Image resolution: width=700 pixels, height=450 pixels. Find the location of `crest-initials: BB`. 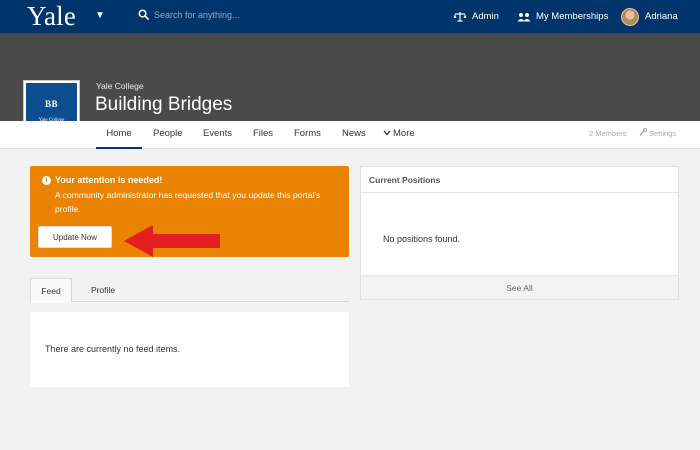

crest-initials: BB is located at coordinates (51, 104).